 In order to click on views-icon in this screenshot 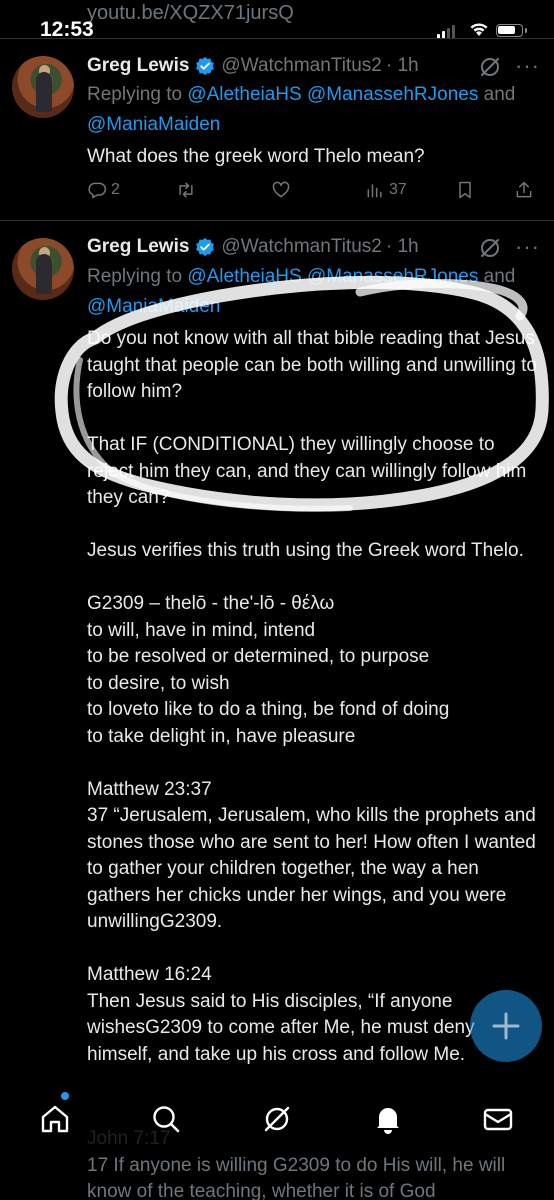, I will do `click(374, 191)`.